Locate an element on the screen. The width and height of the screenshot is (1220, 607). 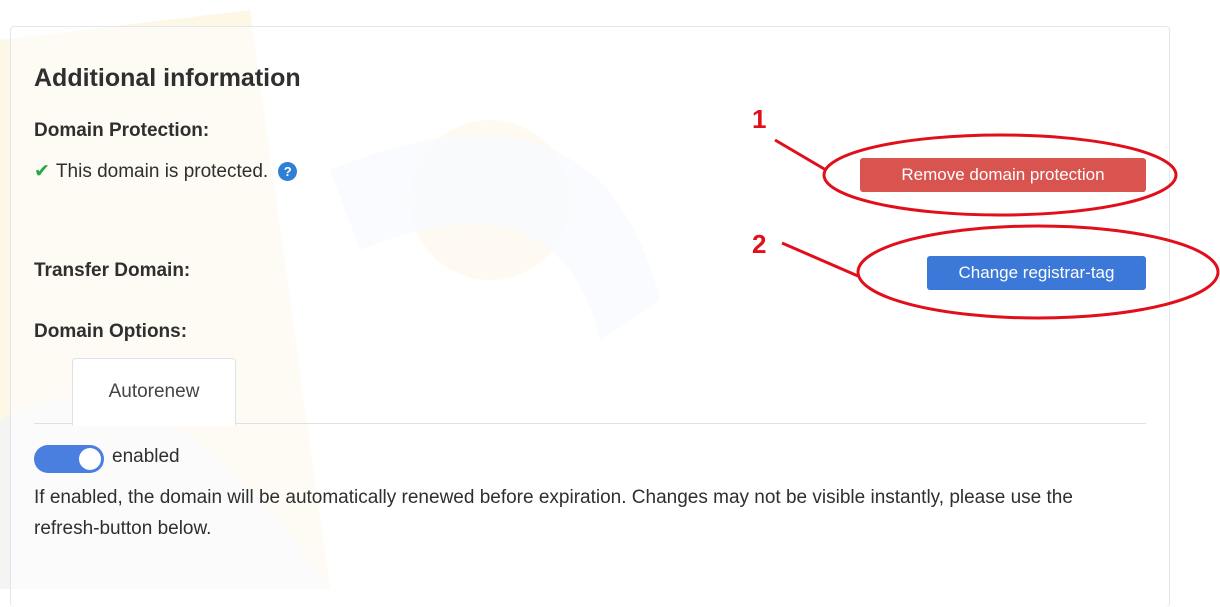
autorenew-toggle is located at coordinates (69, 459).